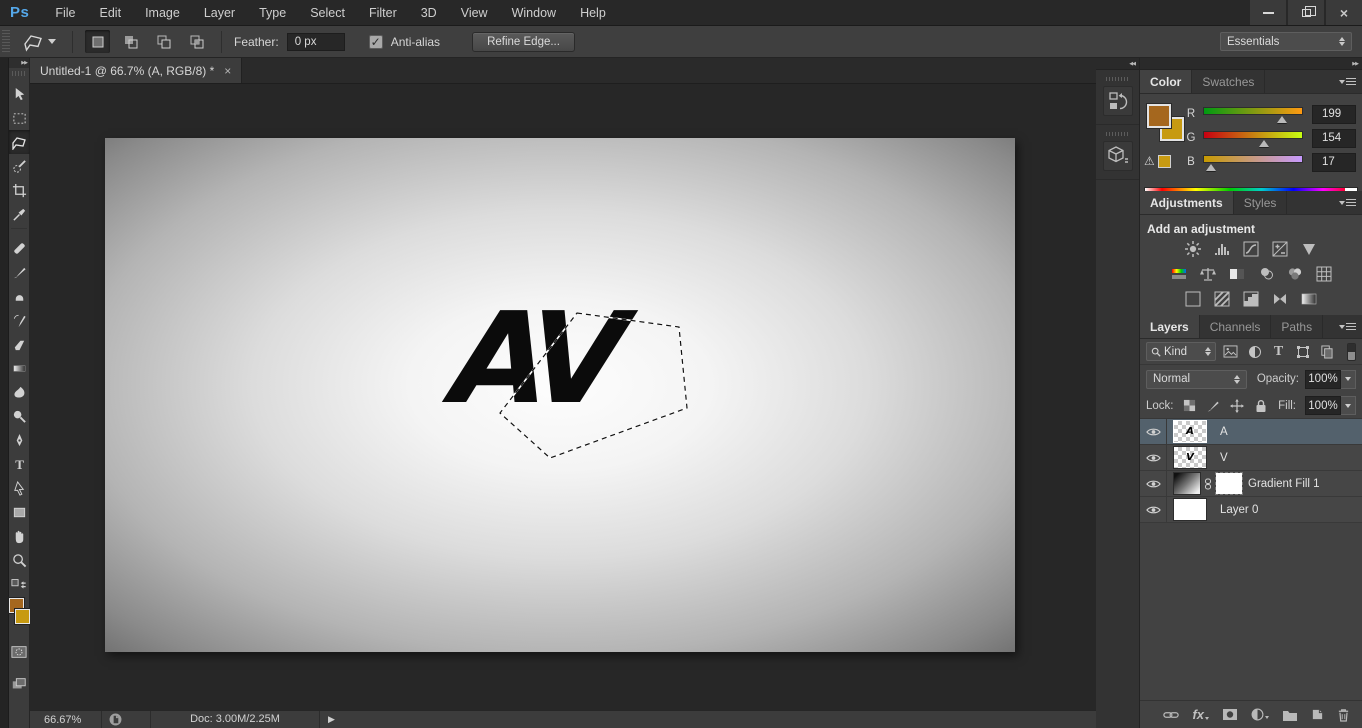 The image size is (1362, 728). I want to click on green-slider, so click(1253, 139).